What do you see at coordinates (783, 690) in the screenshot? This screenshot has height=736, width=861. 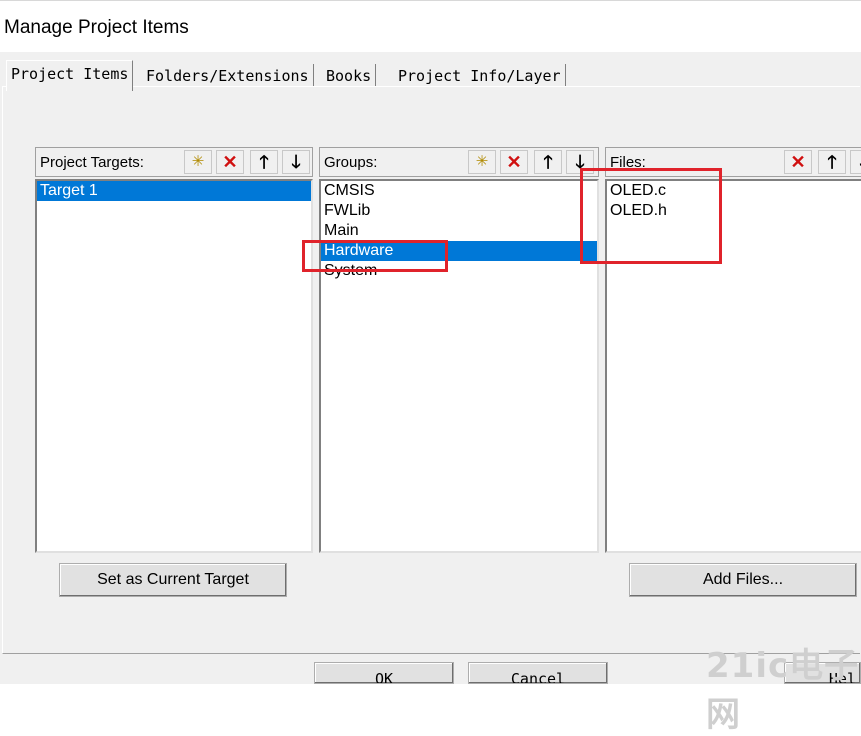 I see `watermark-logo: 21ic电子网` at bounding box center [783, 690].